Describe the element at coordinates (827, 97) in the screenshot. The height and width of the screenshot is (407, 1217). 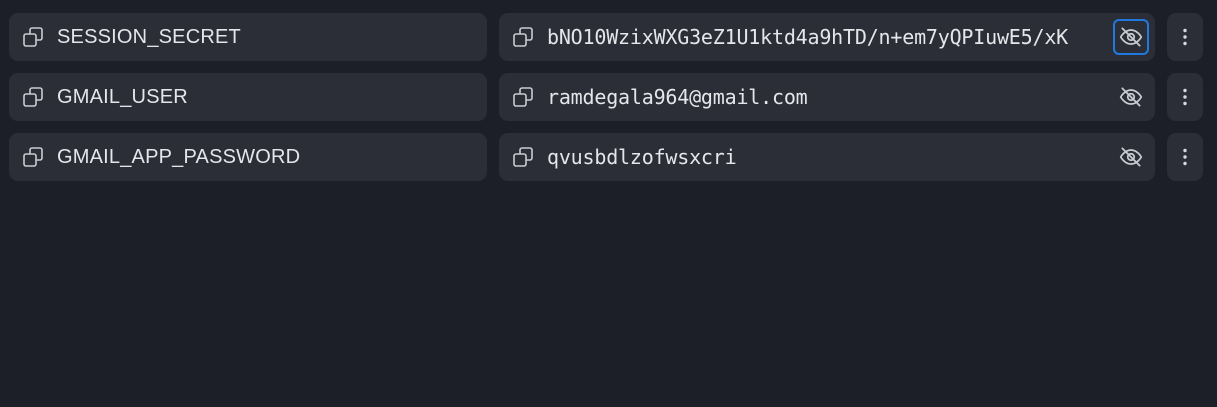
I see `env-value-field: ramdegala964@gmail.com` at that location.